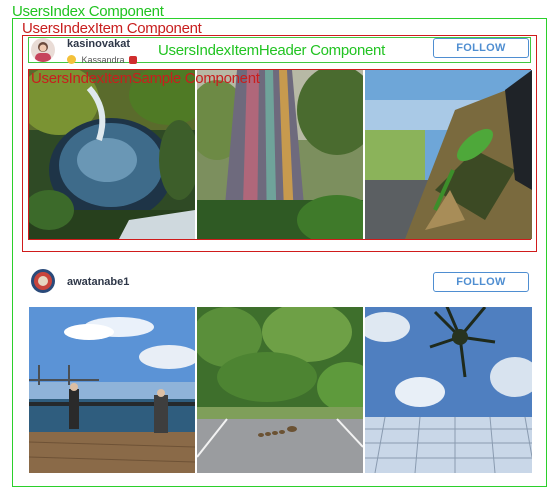  Describe the element at coordinates (88, 11) in the screenshot. I see `users-index-label: UsersIndex Component` at that location.